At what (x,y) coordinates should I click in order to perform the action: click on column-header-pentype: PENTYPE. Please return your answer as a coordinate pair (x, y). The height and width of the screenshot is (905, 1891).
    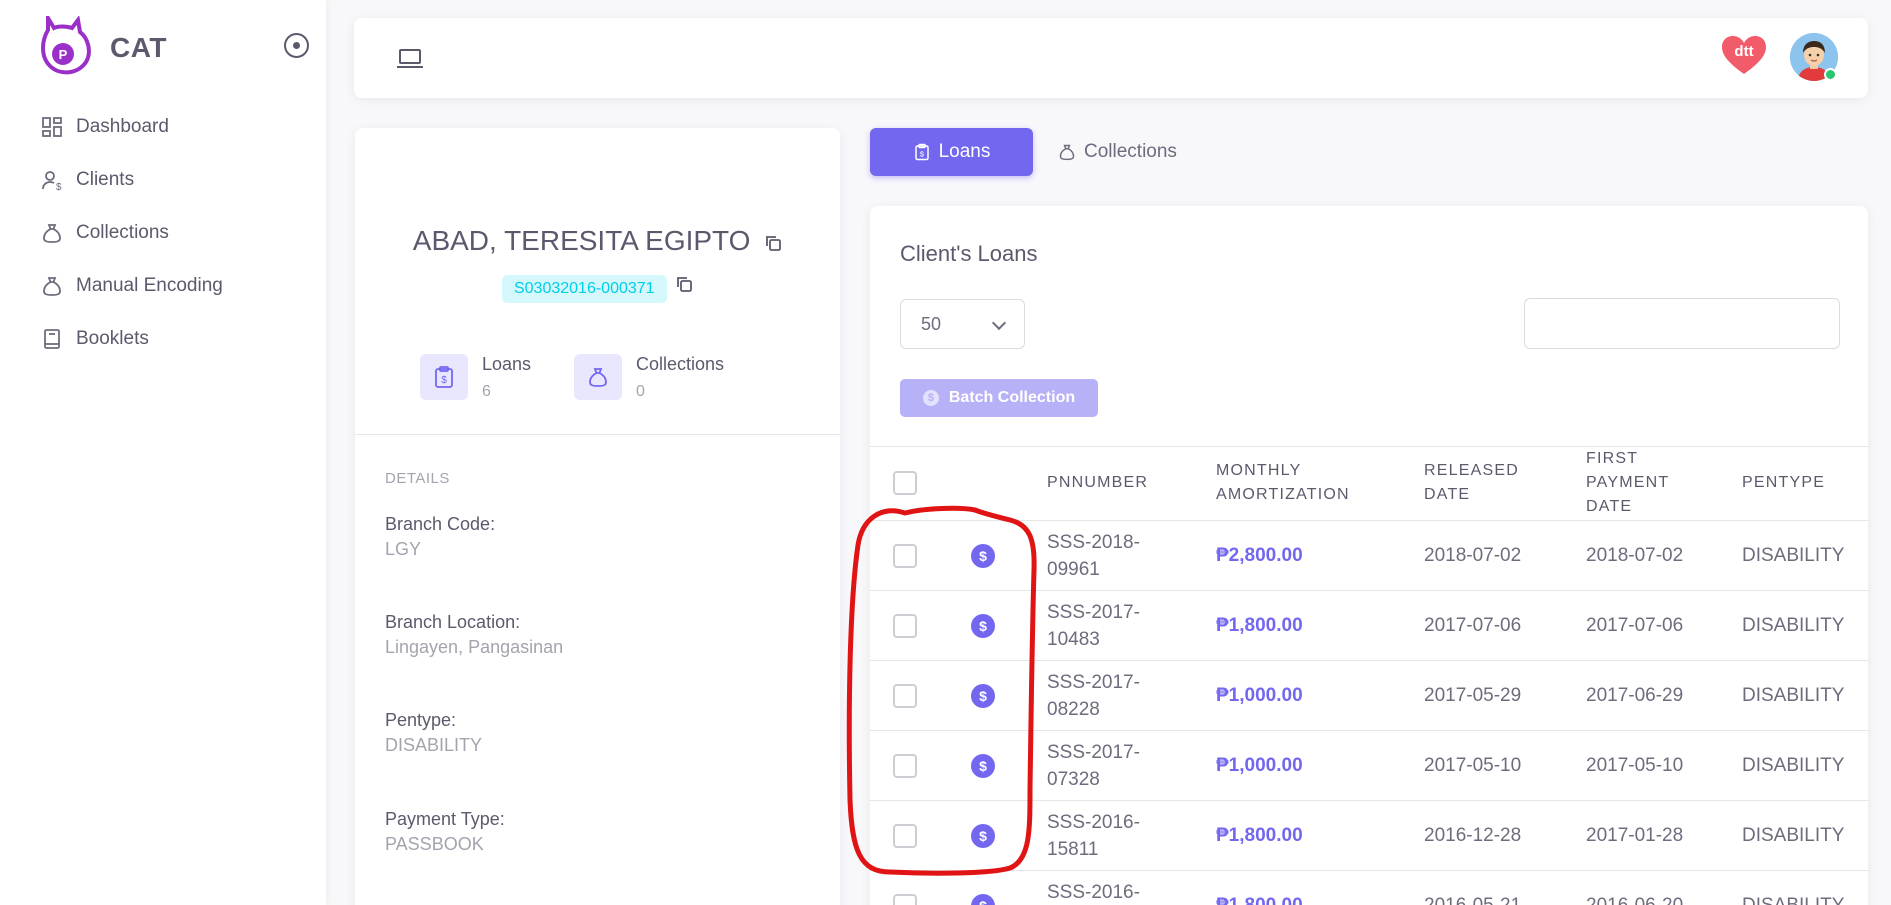
    Looking at the image, I should click on (1784, 482).